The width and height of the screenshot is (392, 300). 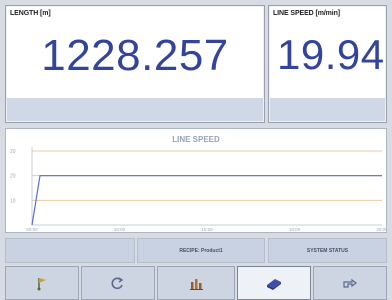 I want to click on line-speed-panel-footer, so click(x=327, y=109).